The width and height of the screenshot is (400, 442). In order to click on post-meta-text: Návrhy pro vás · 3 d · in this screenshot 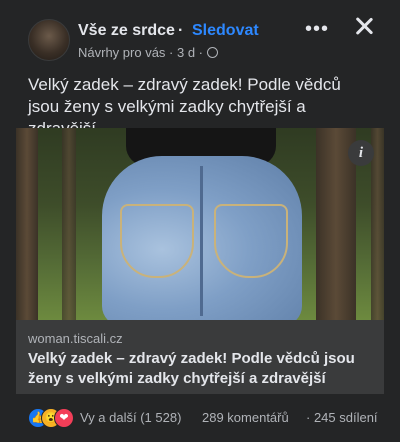, I will do `click(140, 52)`.